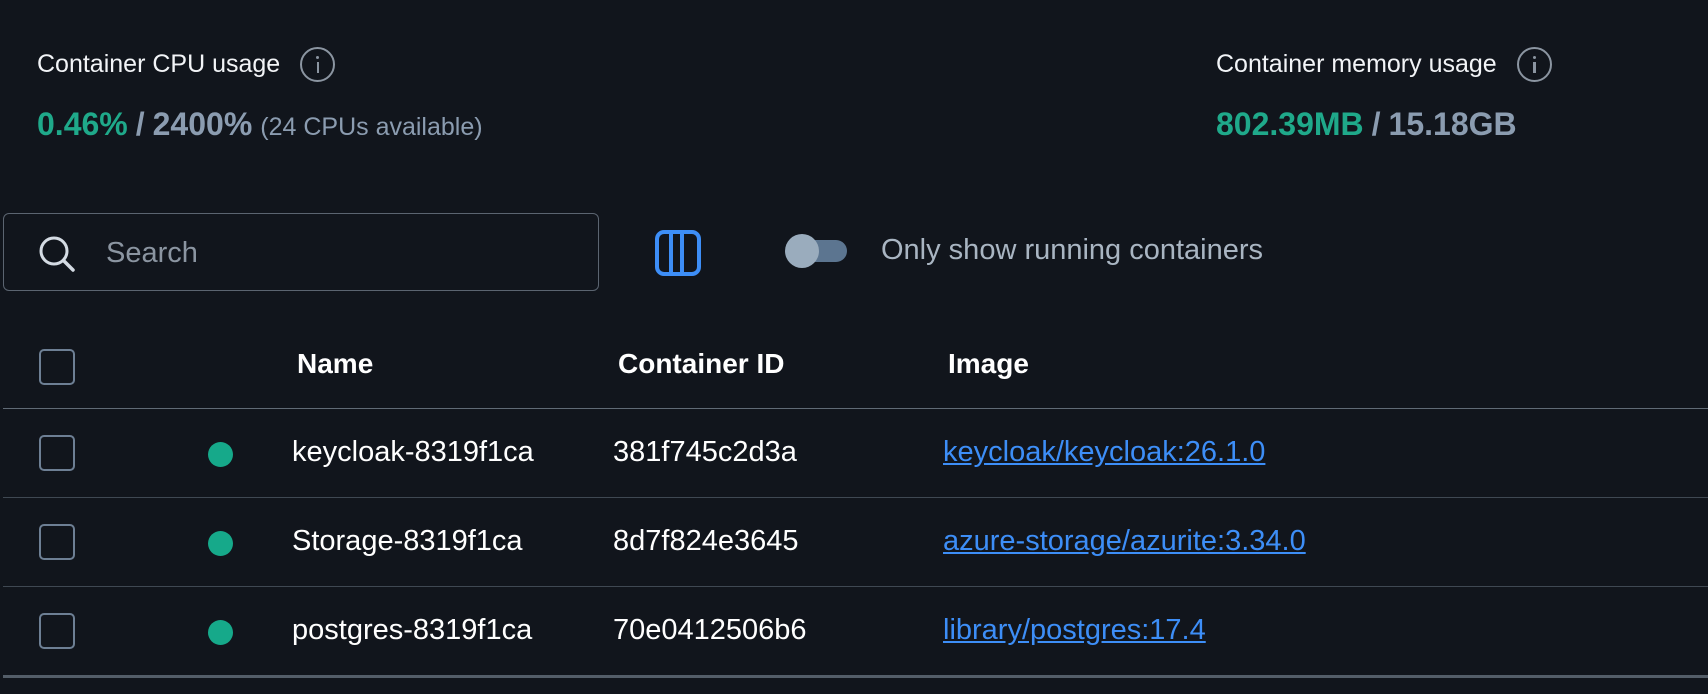  I want to click on memory-usage-header: Container memory usage, so click(1384, 64).